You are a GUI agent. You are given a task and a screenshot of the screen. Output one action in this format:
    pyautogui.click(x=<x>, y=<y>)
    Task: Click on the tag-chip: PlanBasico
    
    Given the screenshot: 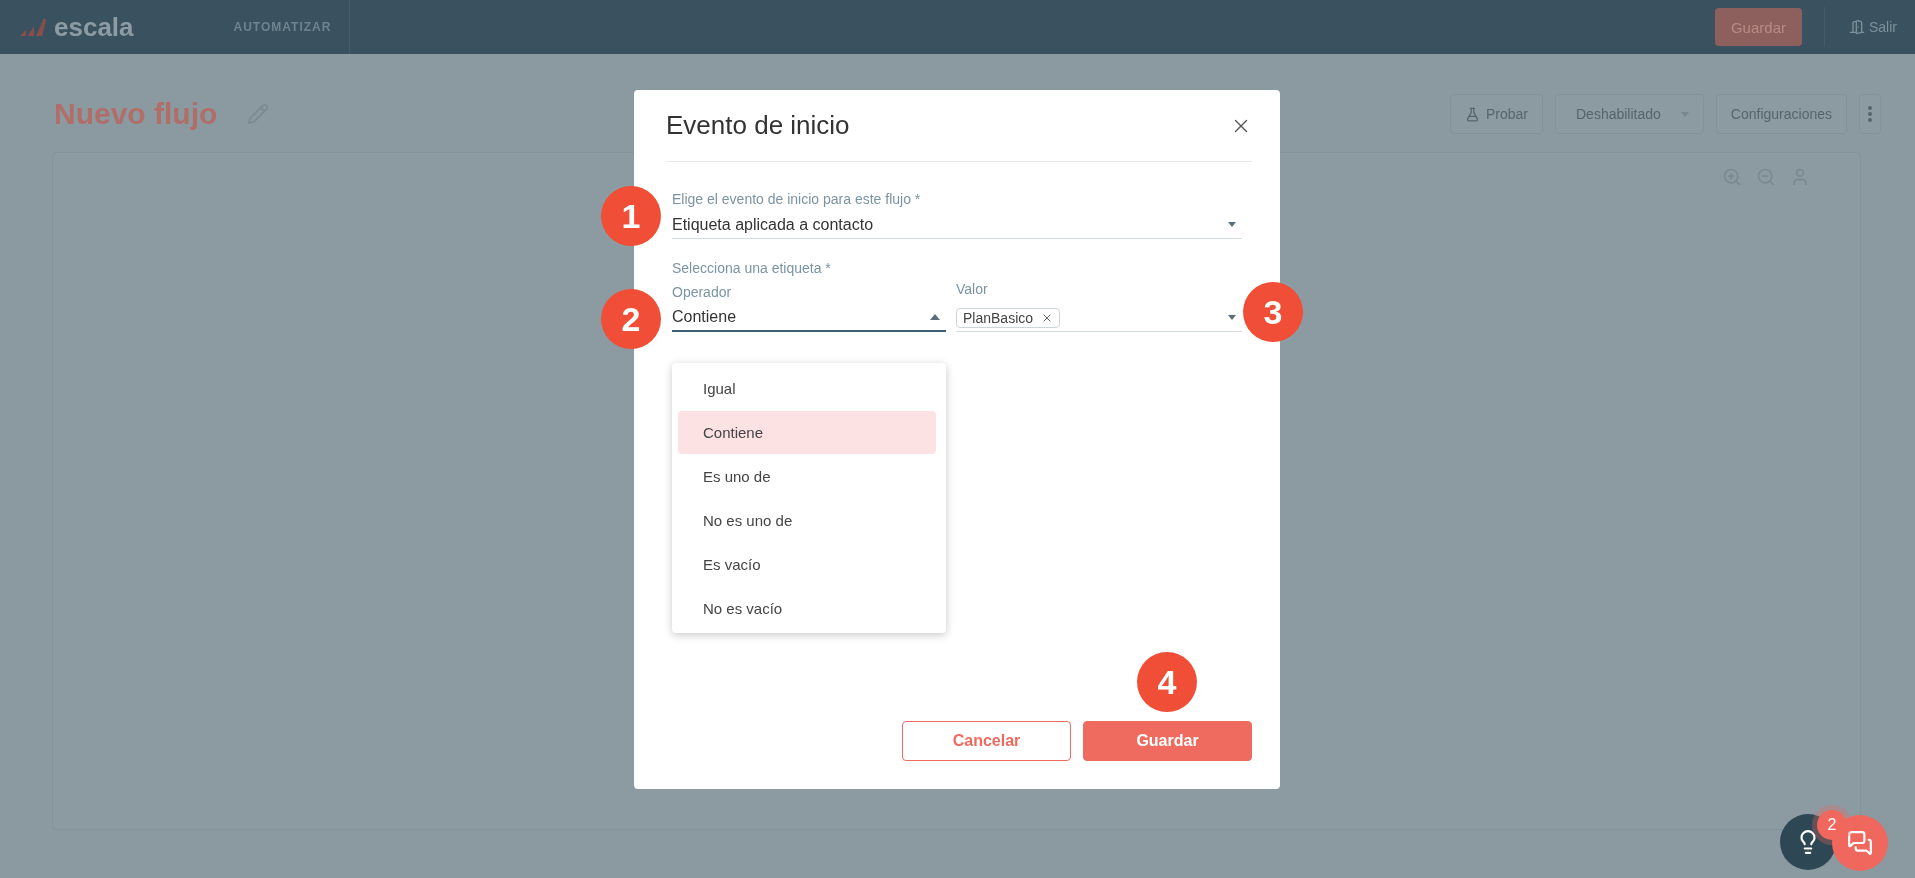 What is the action you would take?
    pyautogui.click(x=1008, y=317)
    